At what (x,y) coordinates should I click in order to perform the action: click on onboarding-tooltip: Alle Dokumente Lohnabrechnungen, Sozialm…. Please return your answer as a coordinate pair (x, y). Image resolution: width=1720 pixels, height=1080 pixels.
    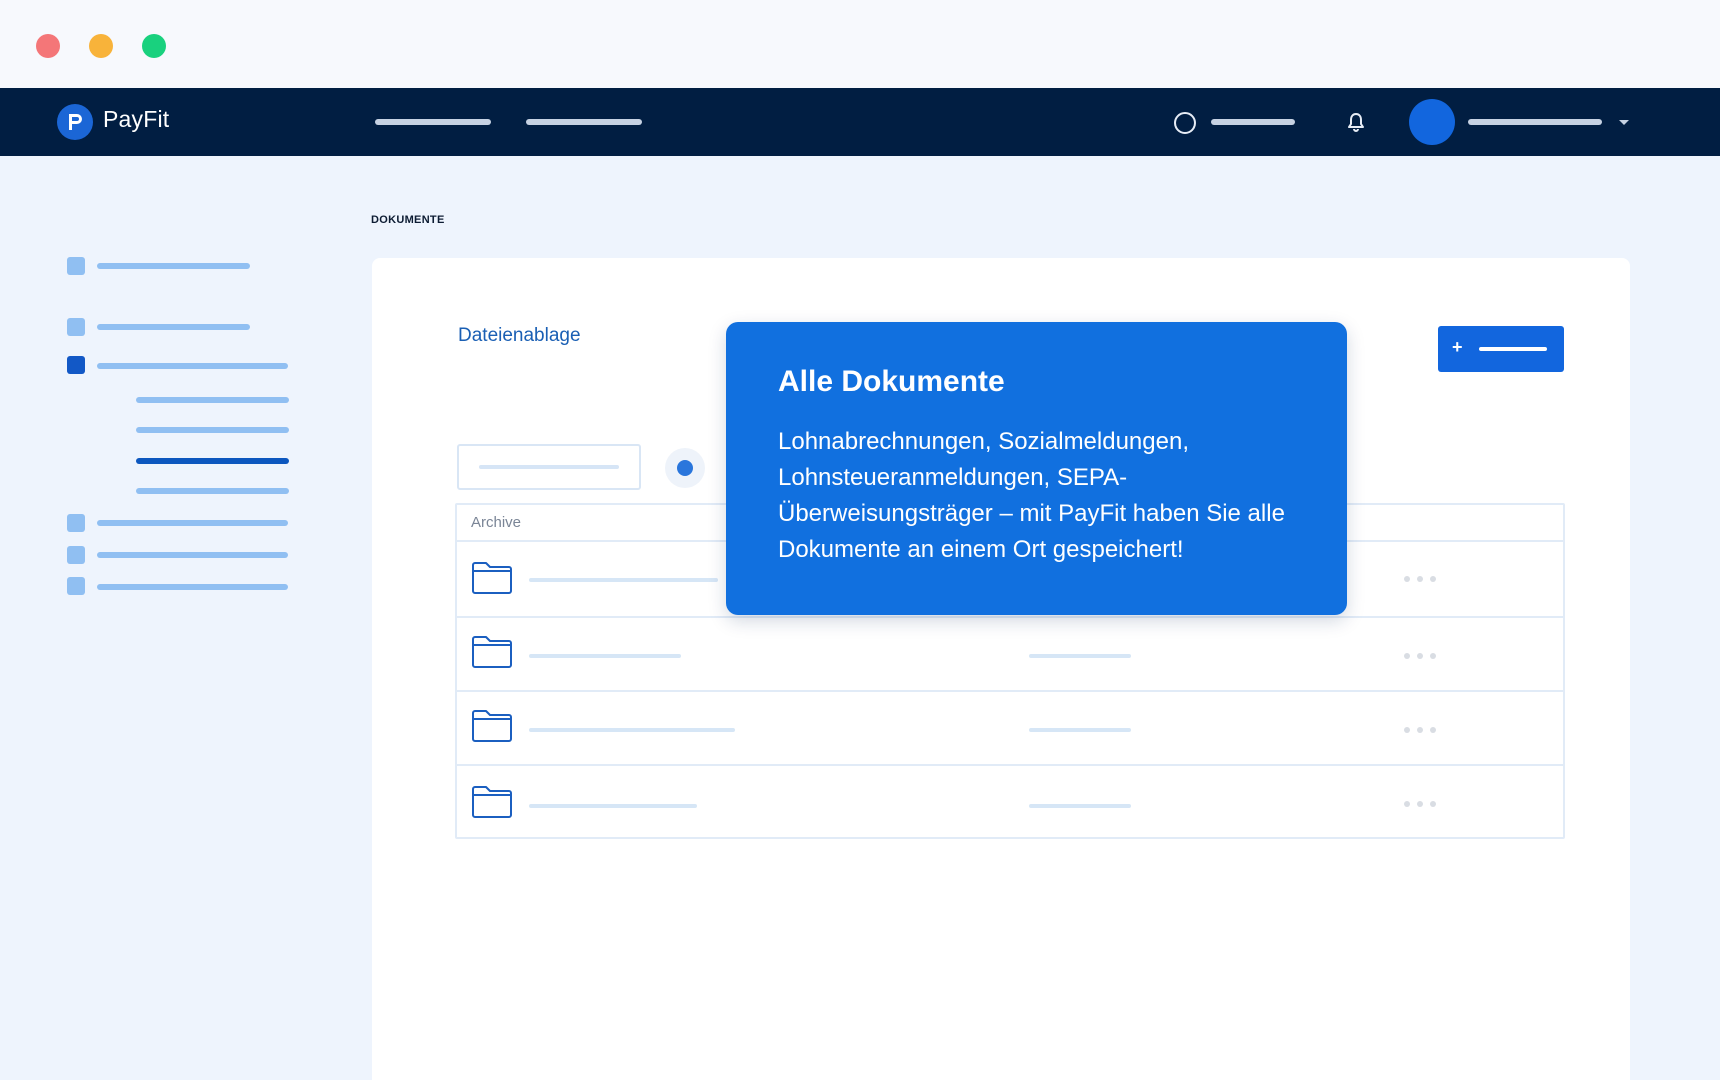
    Looking at the image, I should click on (1036, 468).